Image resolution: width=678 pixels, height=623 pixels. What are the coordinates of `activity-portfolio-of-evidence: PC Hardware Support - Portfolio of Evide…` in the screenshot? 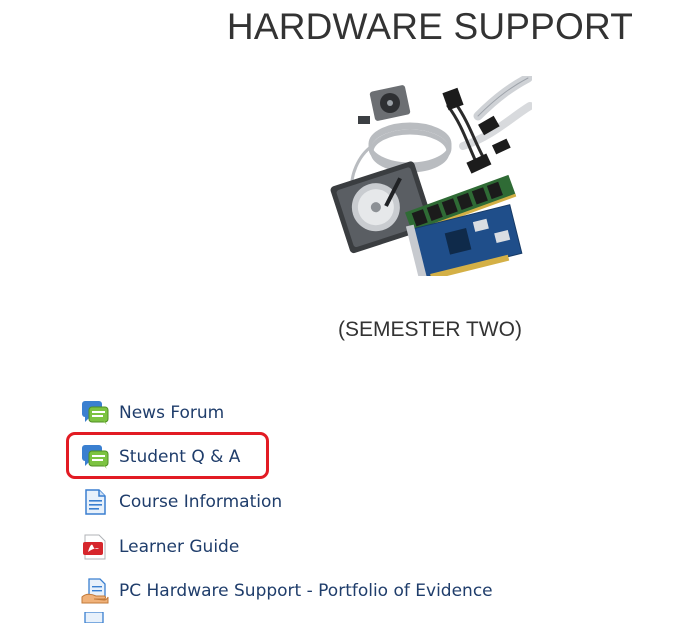 It's located at (286, 591).